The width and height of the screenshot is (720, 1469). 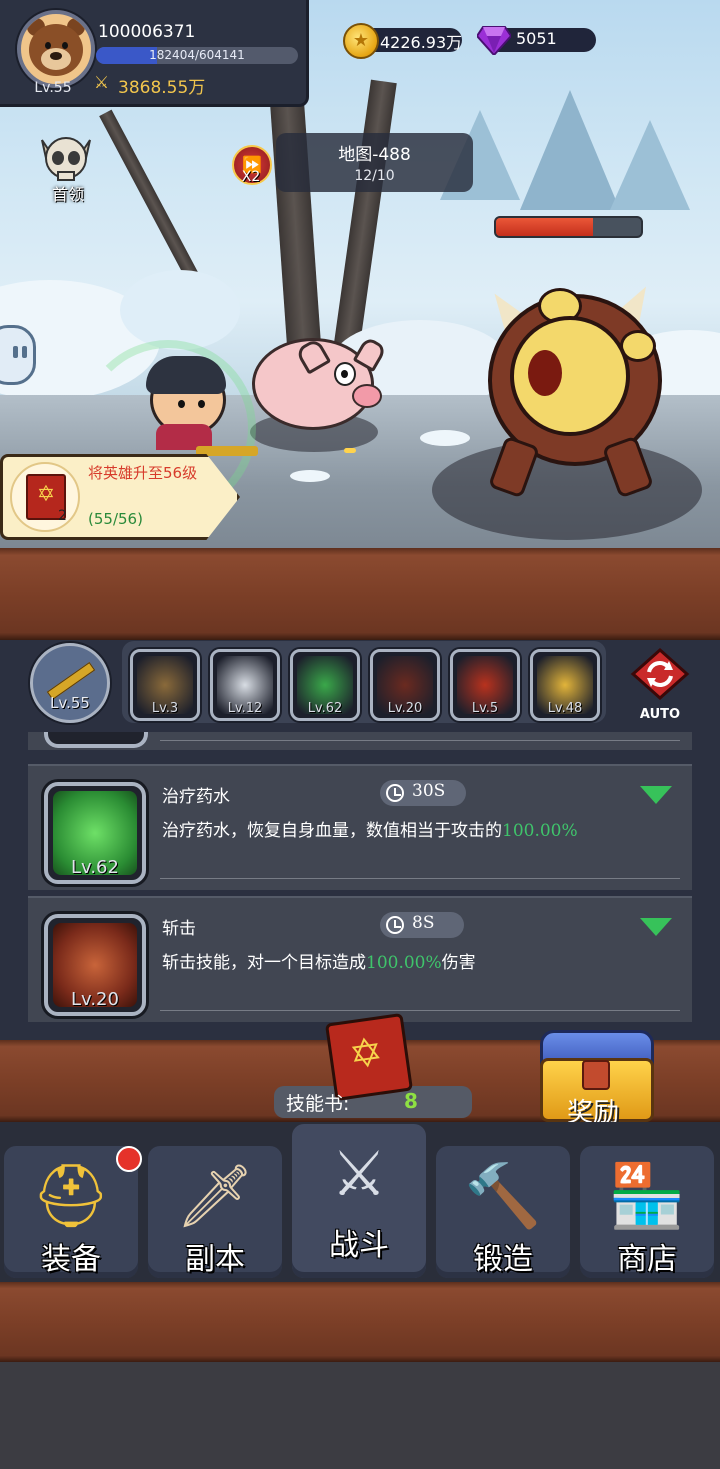 What do you see at coordinates (251, 177) in the screenshot?
I see `speed-label: X2` at bounding box center [251, 177].